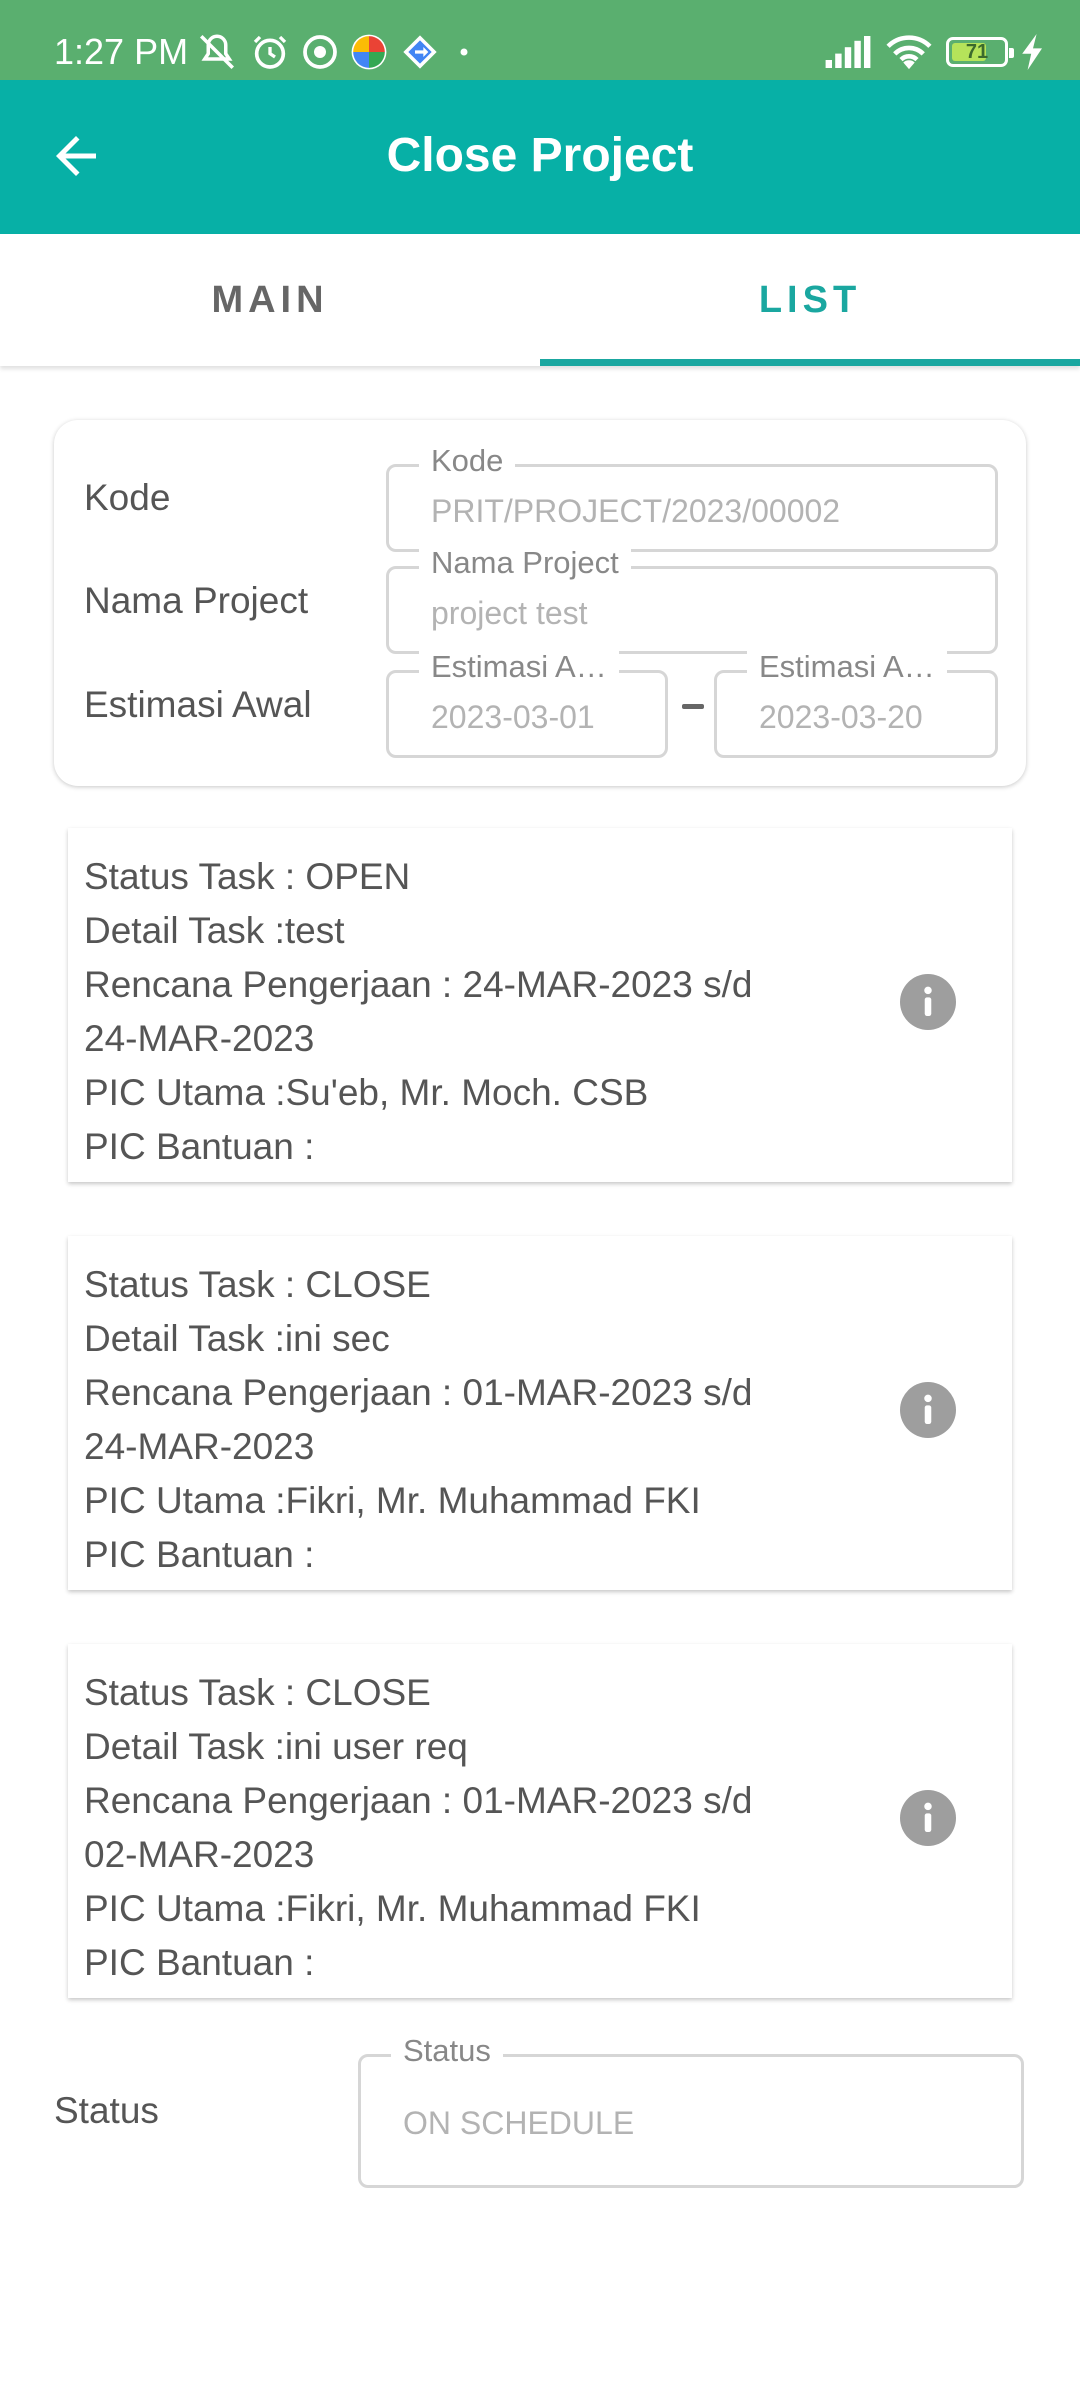 Image resolution: width=1080 pixels, height=2400 pixels. What do you see at coordinates (636, 511) in the screenshot?
I see `kode-value: PRIT/PROJECT/2023/00002` at bounding box center [636, 511].